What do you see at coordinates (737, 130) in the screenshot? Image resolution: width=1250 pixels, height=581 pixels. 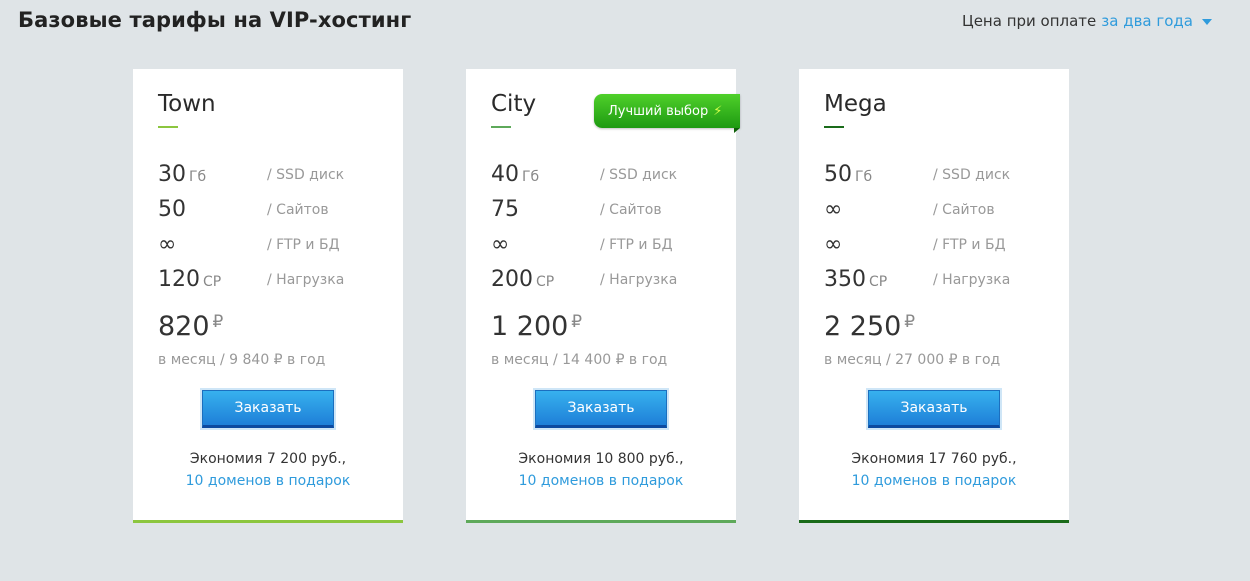 I see `badge-fold` at bounding box center [737, 130].